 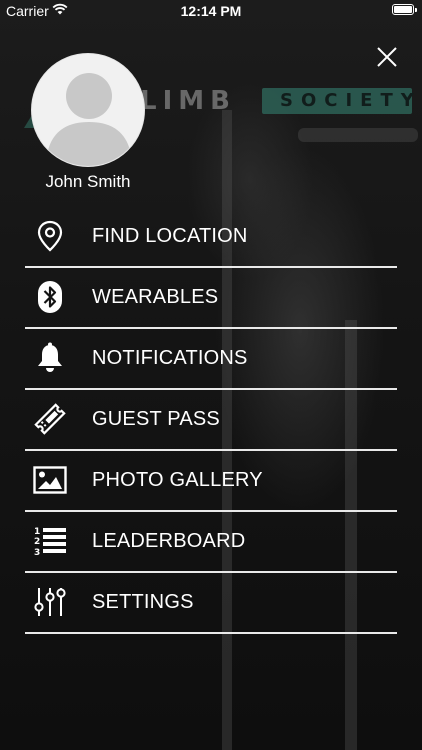 What do you see at coordinates (387, 57) in the screenshot?
I see `close-icon` at bounding box center [387, 57].